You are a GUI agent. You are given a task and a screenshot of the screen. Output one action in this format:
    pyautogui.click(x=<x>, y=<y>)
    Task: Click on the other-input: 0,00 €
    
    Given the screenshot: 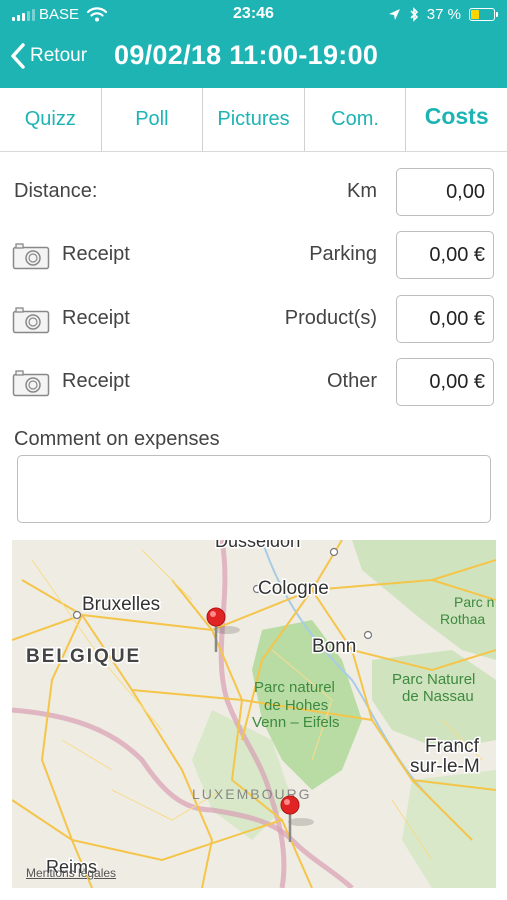 What is the action you would take?
    pyautogui.click(x=445, y=382)
    